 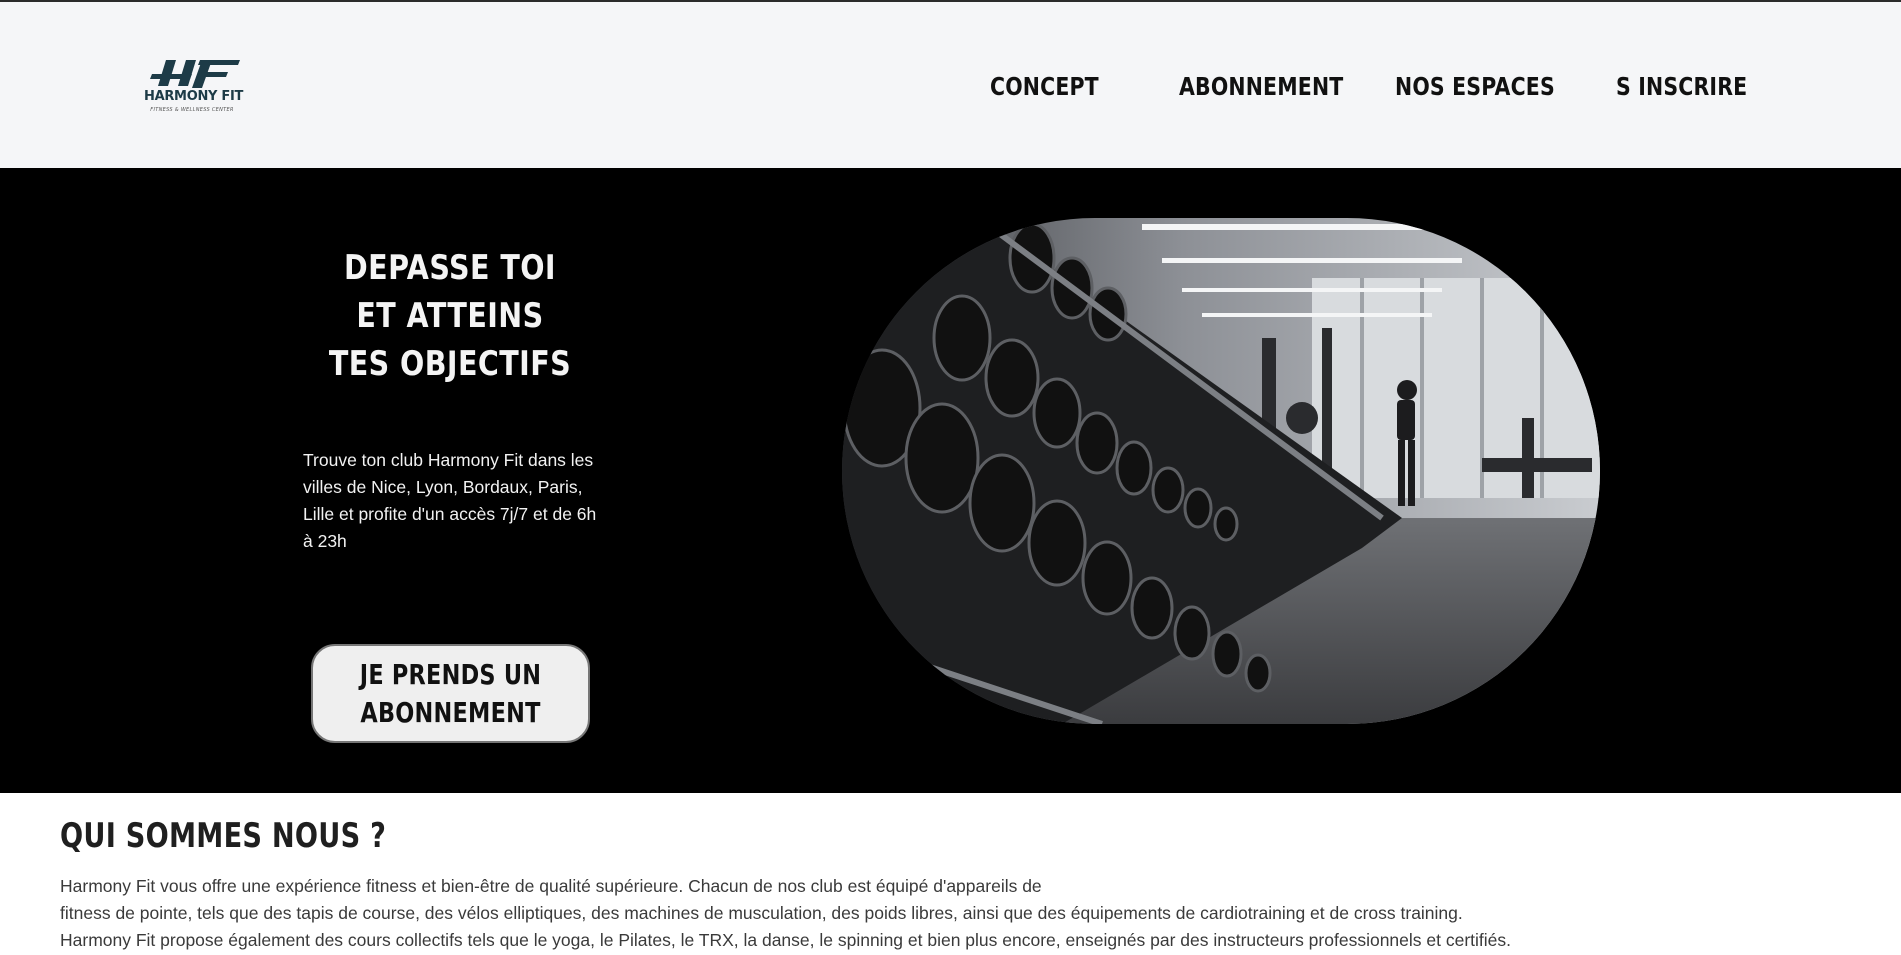 I want to click on subscribe-button: JE PRENDS UN ABONNEMENT, so click(x=450, y=693).